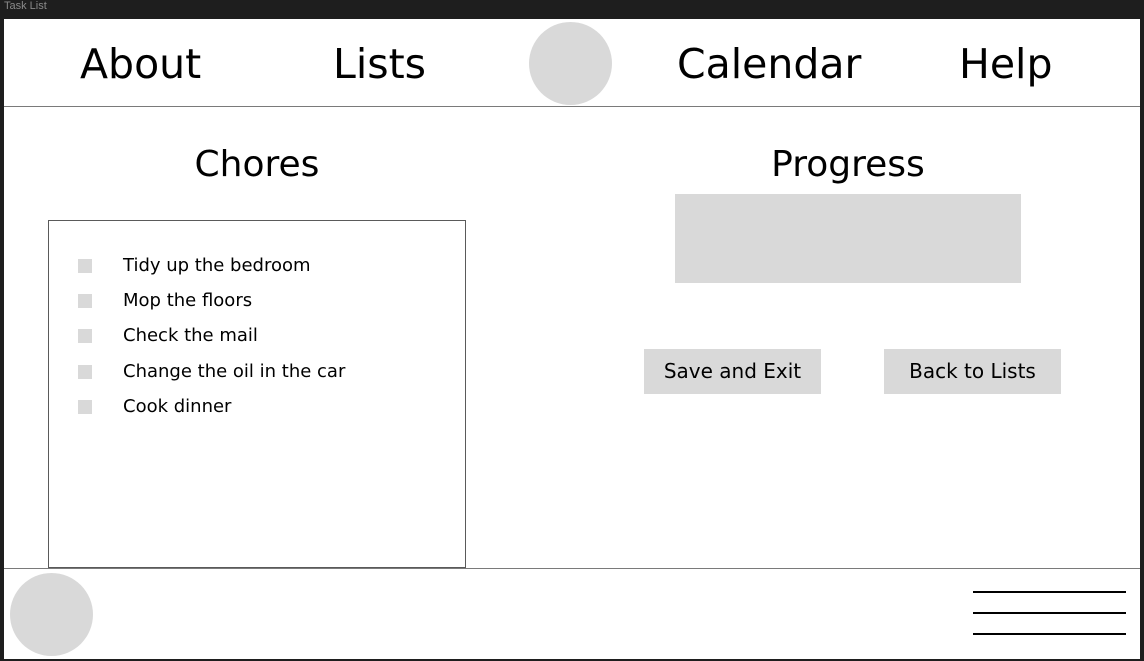 The image size is (1144, 661). I want to click on nav-lists-link: Lists, so click(379, 64).